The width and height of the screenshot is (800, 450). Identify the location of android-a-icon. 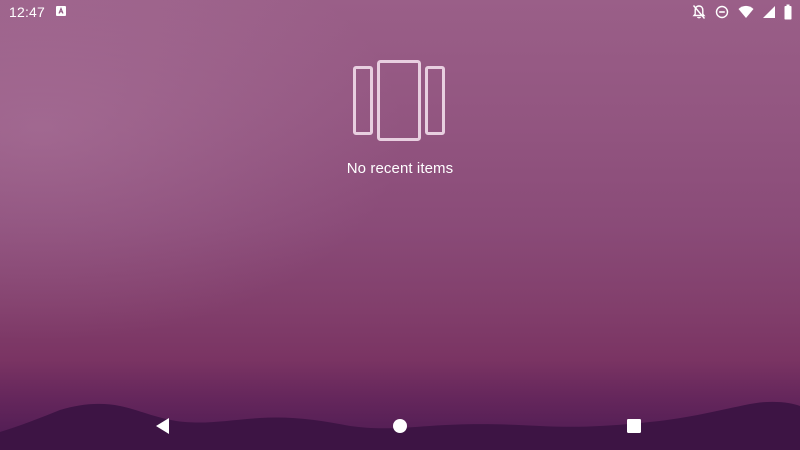
(61, 11).